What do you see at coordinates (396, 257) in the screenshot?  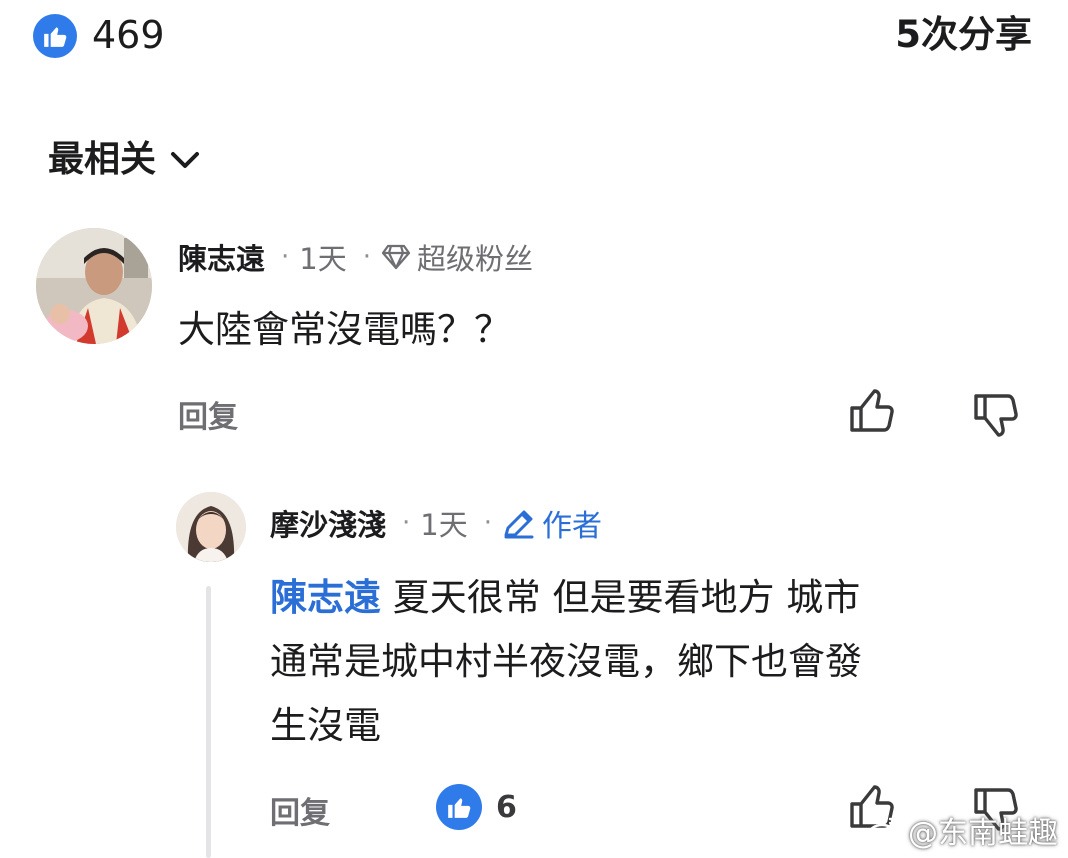 I see `diamond-icon` at bounding box center [396, 257].